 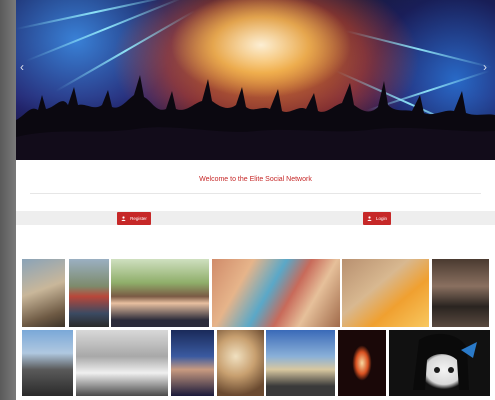 What do you see at coordinates (445, 361) in the screenshot?
I see `anime-girl-art` at bounding box center [445, 361].